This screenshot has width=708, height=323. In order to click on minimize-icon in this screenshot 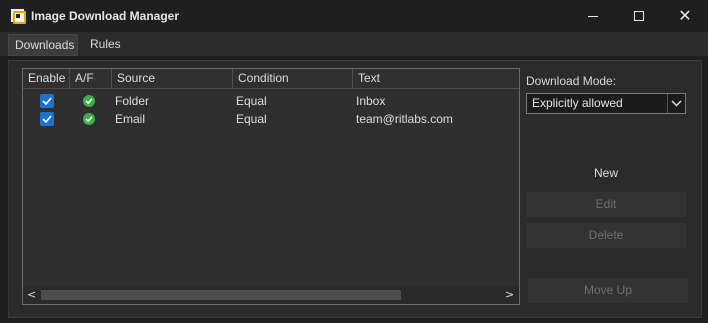, I will do `click(593, 16)`.